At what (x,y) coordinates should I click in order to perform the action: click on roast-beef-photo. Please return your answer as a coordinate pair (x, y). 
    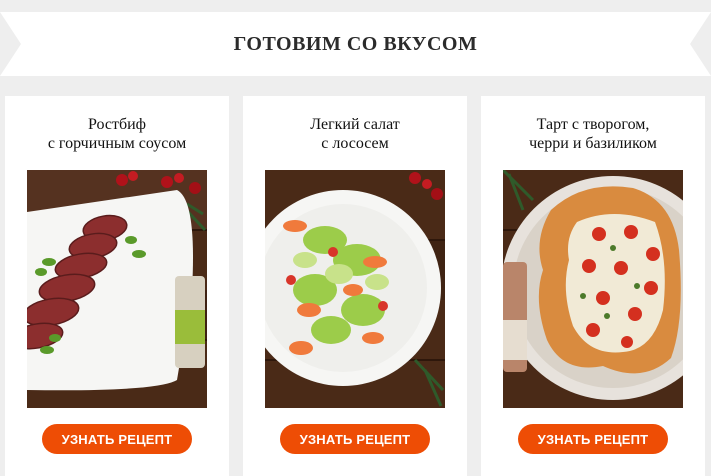
    Looking at the image, I should click on (117, 289).